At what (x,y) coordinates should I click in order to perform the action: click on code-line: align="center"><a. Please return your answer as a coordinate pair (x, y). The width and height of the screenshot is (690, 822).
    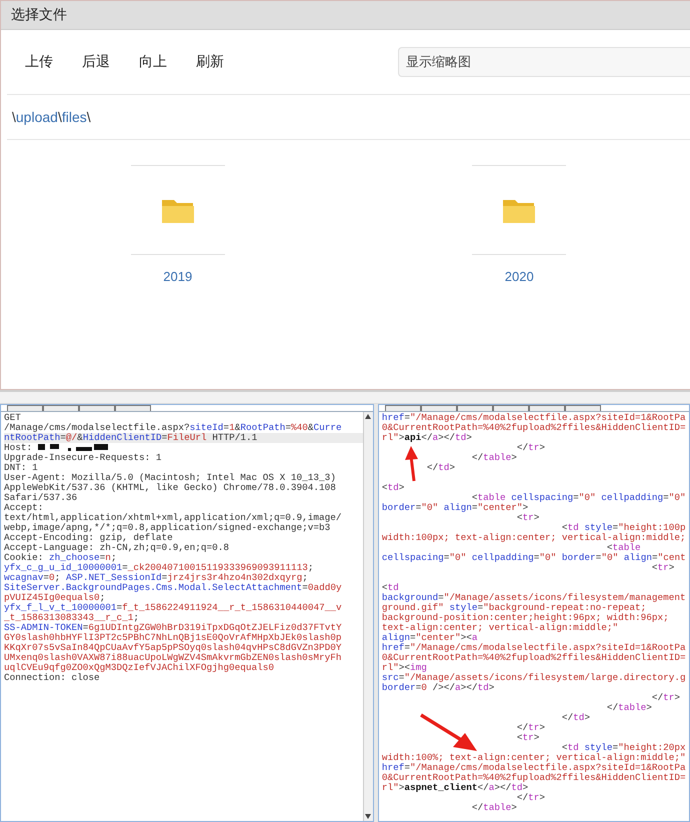
    Looking at the image, I should click on (430, 638).